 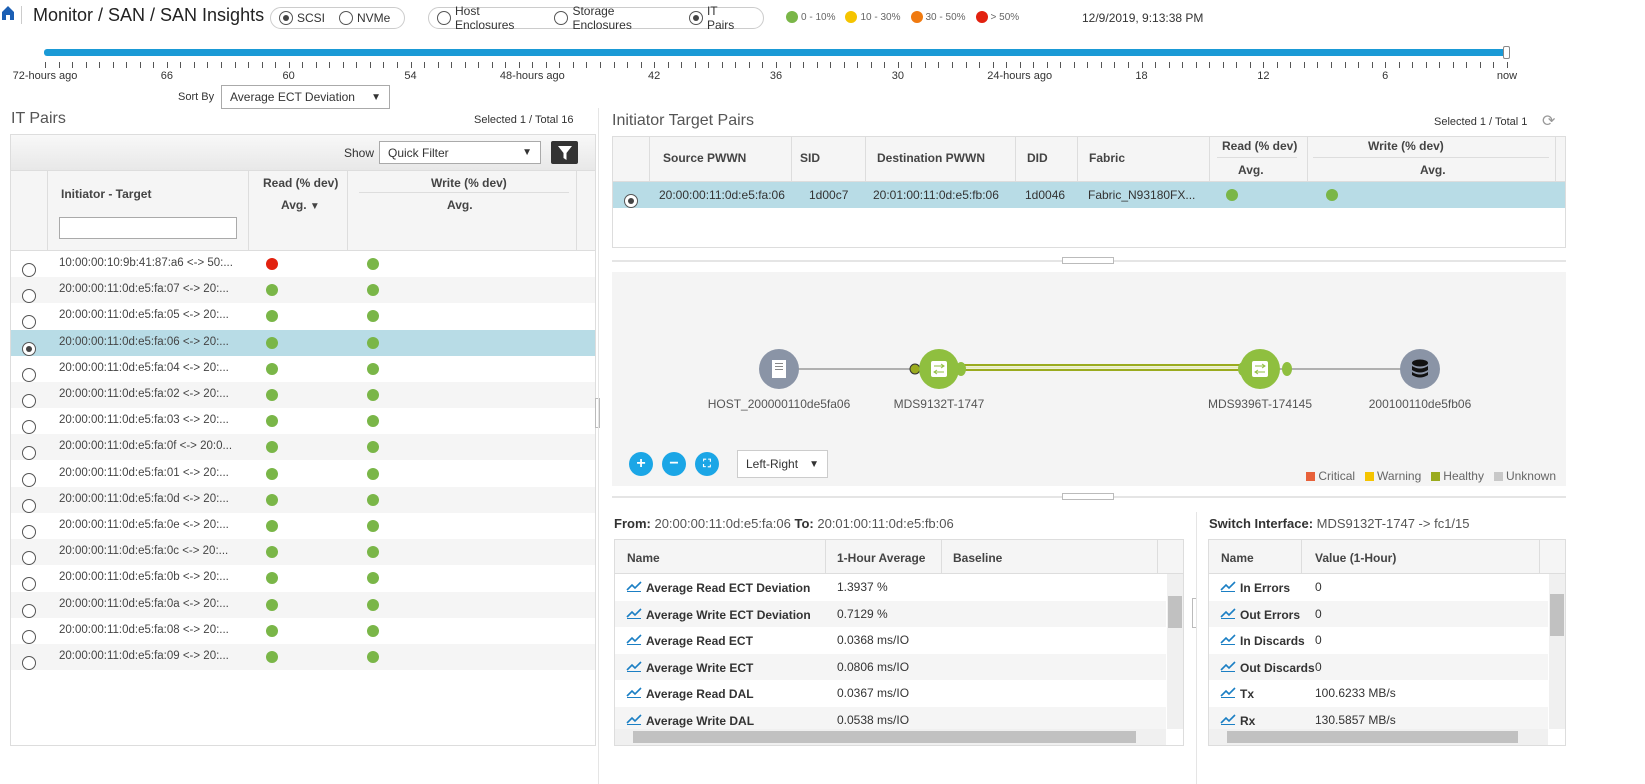 What do you see at coordinates (674, 464) in the screenshot?
I see `zoom-out-button: −` at bounding box center [674, 464].